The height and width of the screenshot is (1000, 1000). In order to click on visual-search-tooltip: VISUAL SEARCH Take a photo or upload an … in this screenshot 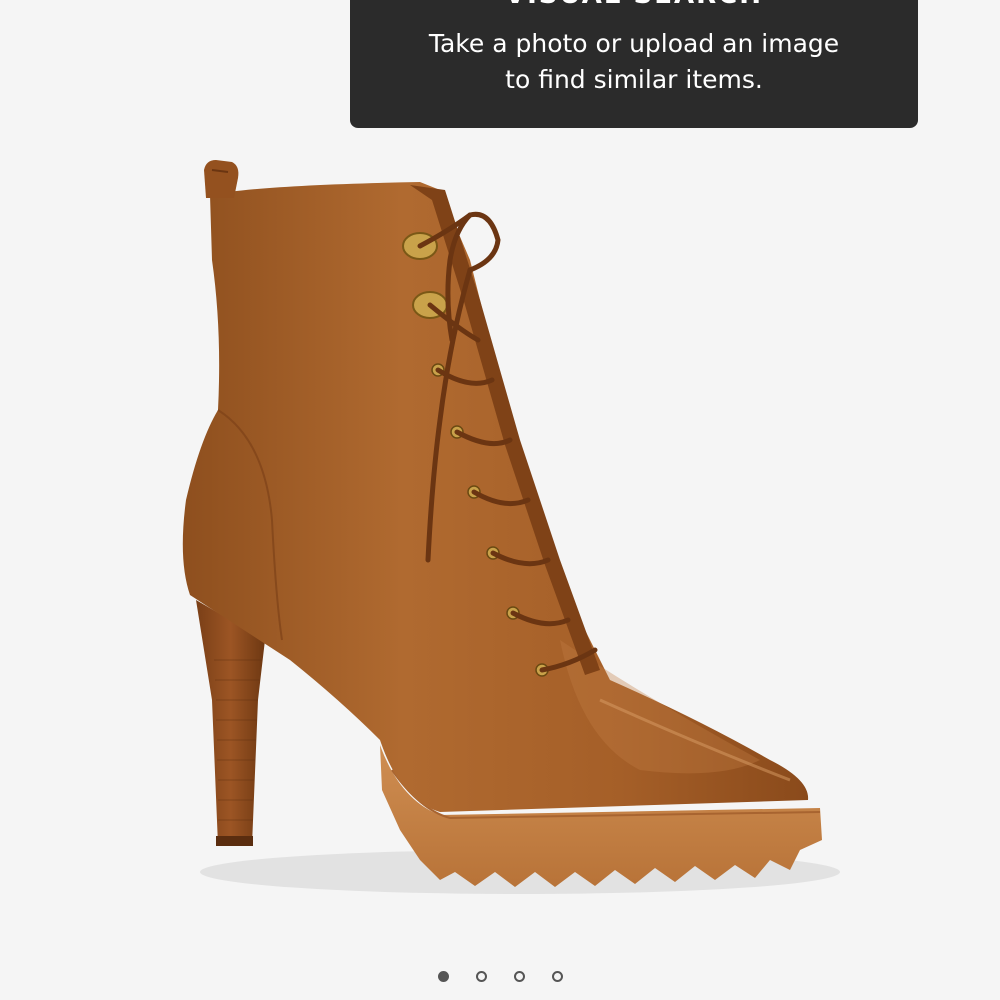, I will do `click(634, 64)`.